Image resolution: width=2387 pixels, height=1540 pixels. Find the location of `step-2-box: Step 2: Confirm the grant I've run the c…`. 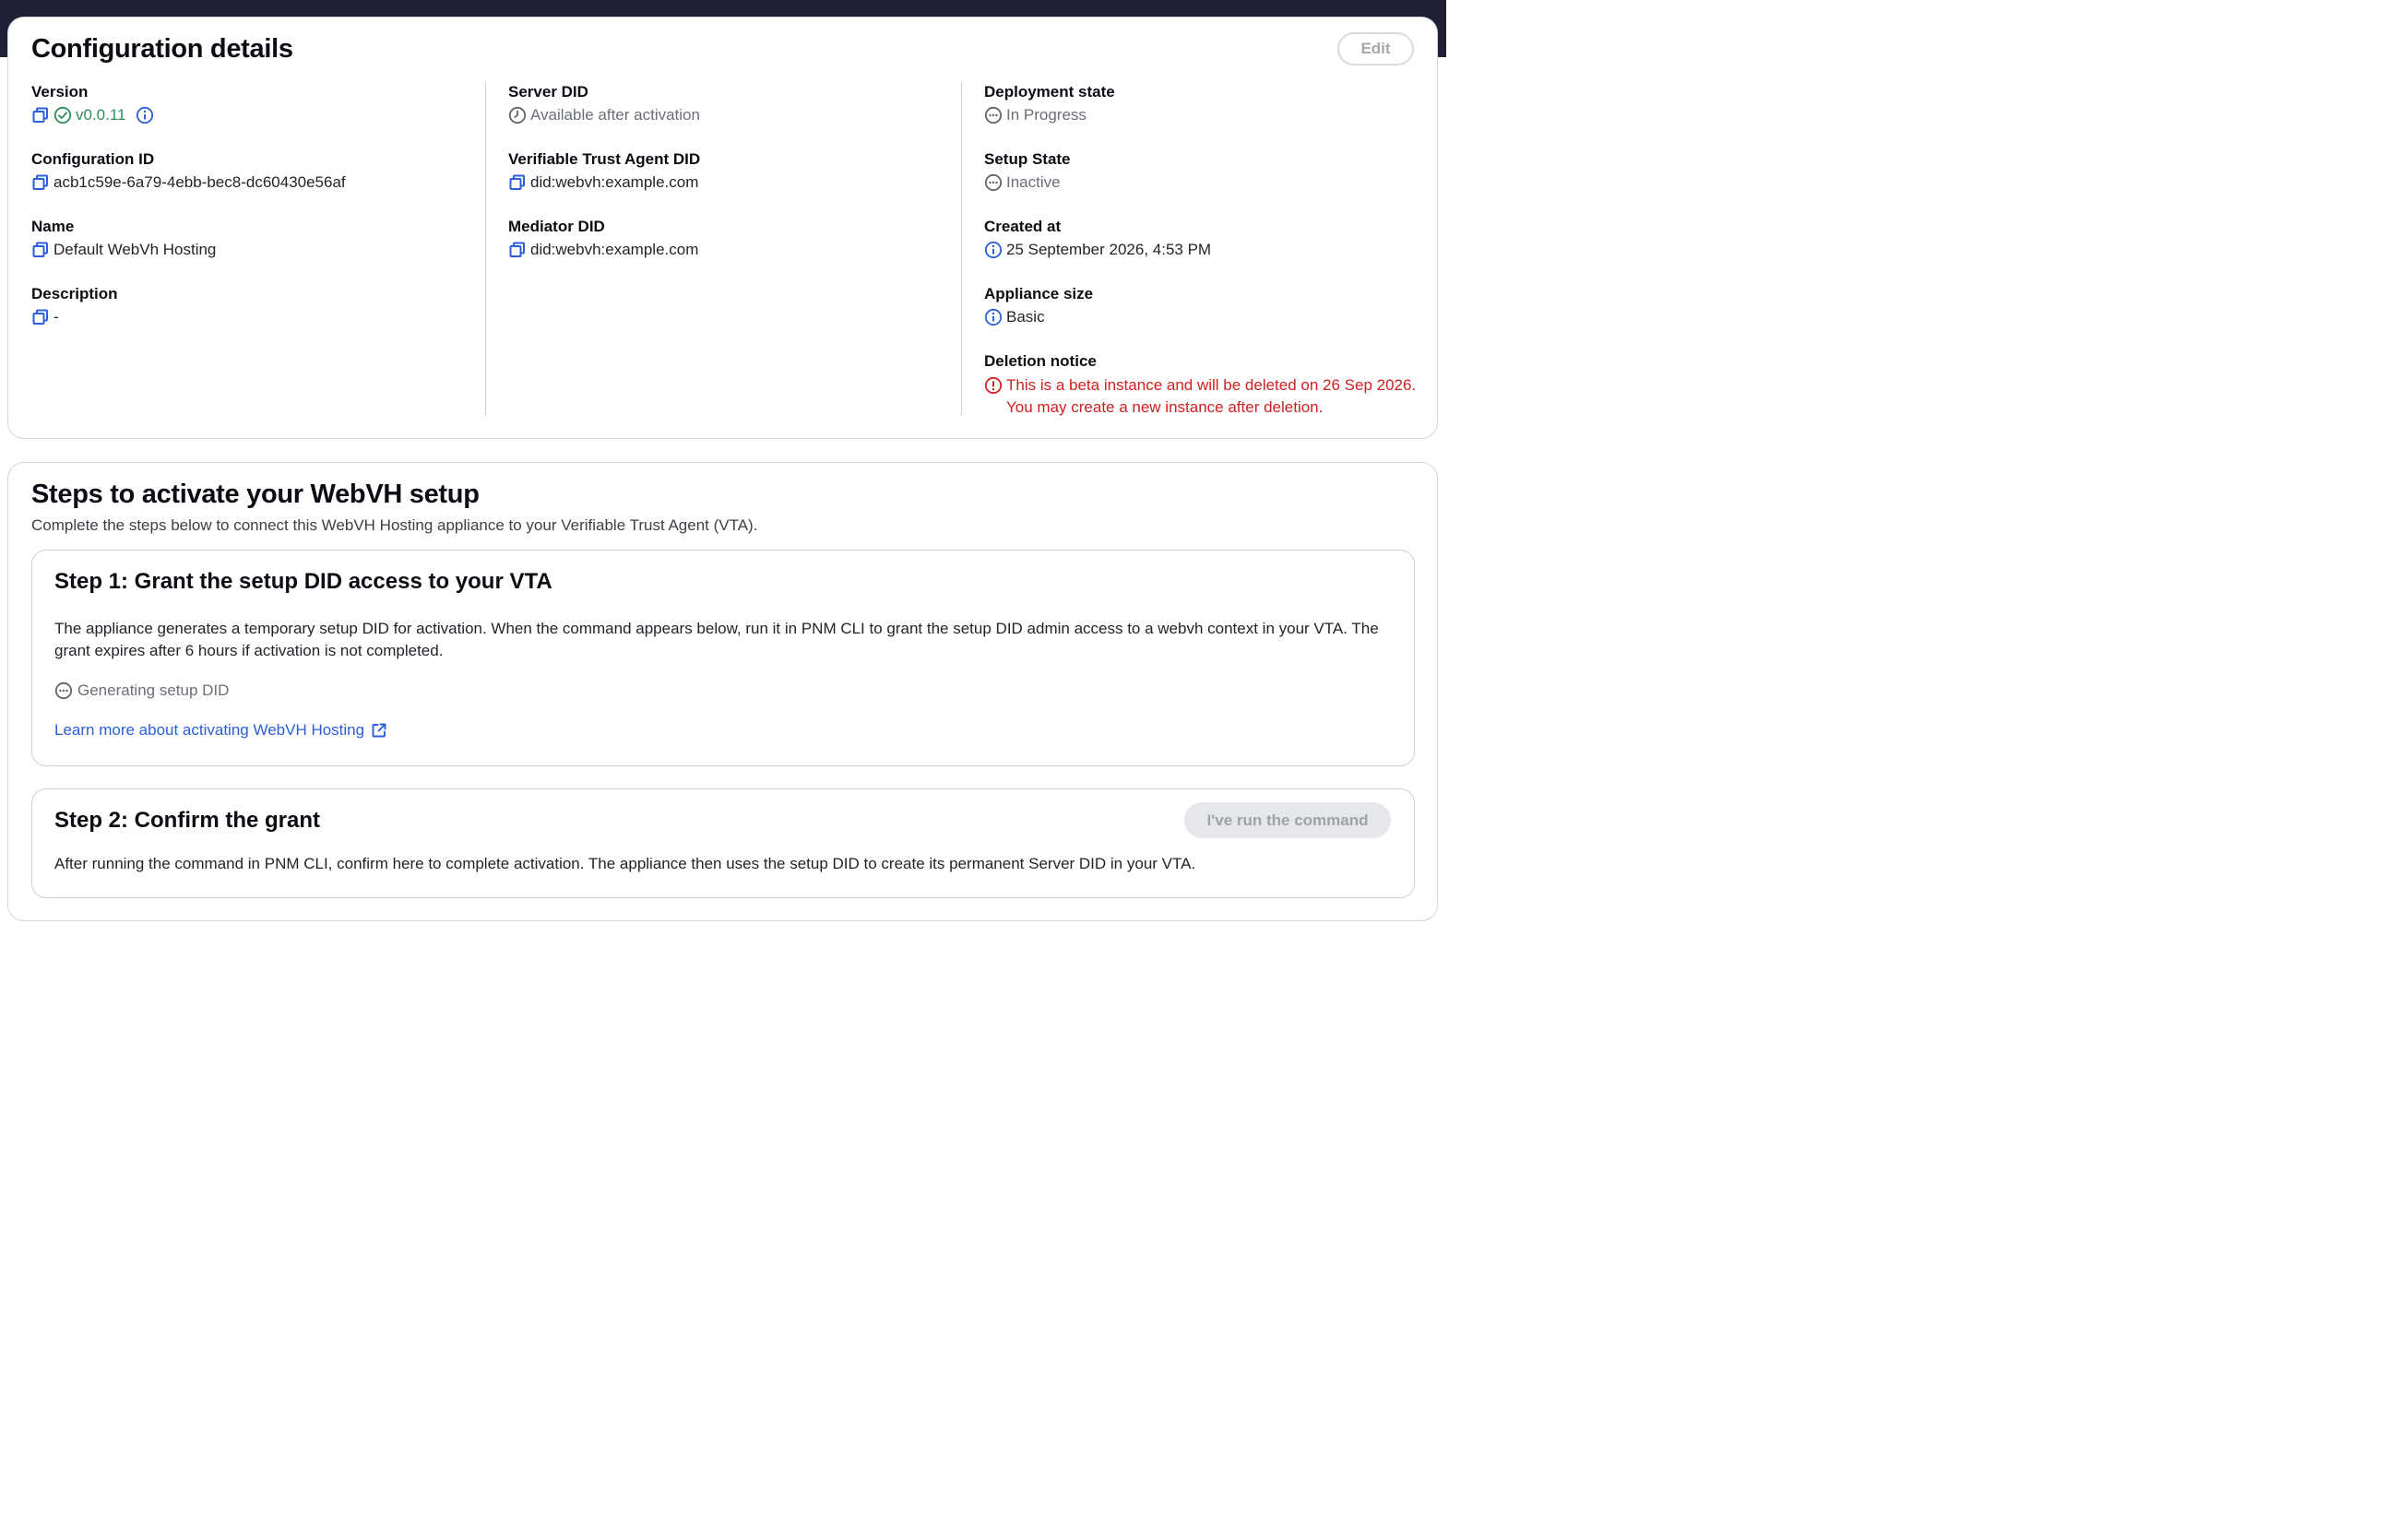

step-2-box: Step 2: Confirm the grant I've run the c… is located at coordinates (723, 843).